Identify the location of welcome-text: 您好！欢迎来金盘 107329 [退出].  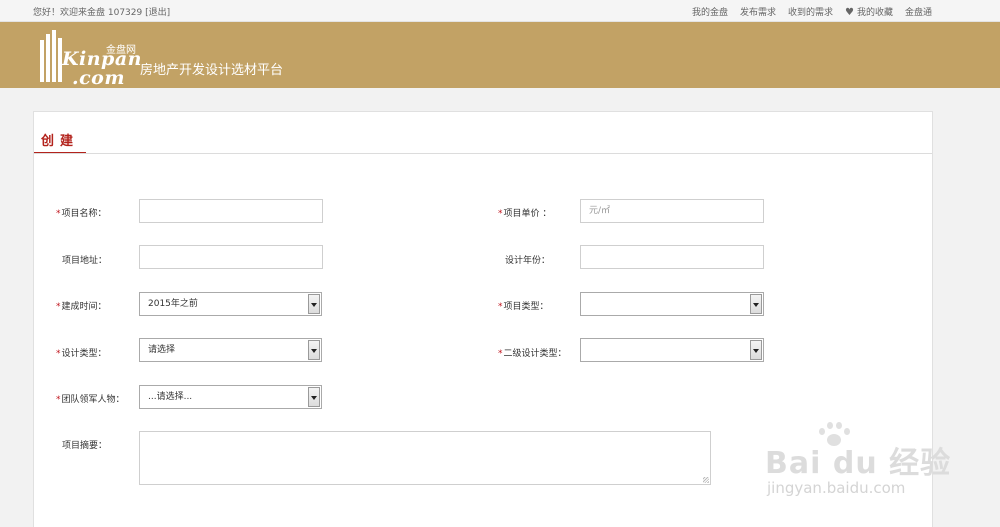
(101, 11).